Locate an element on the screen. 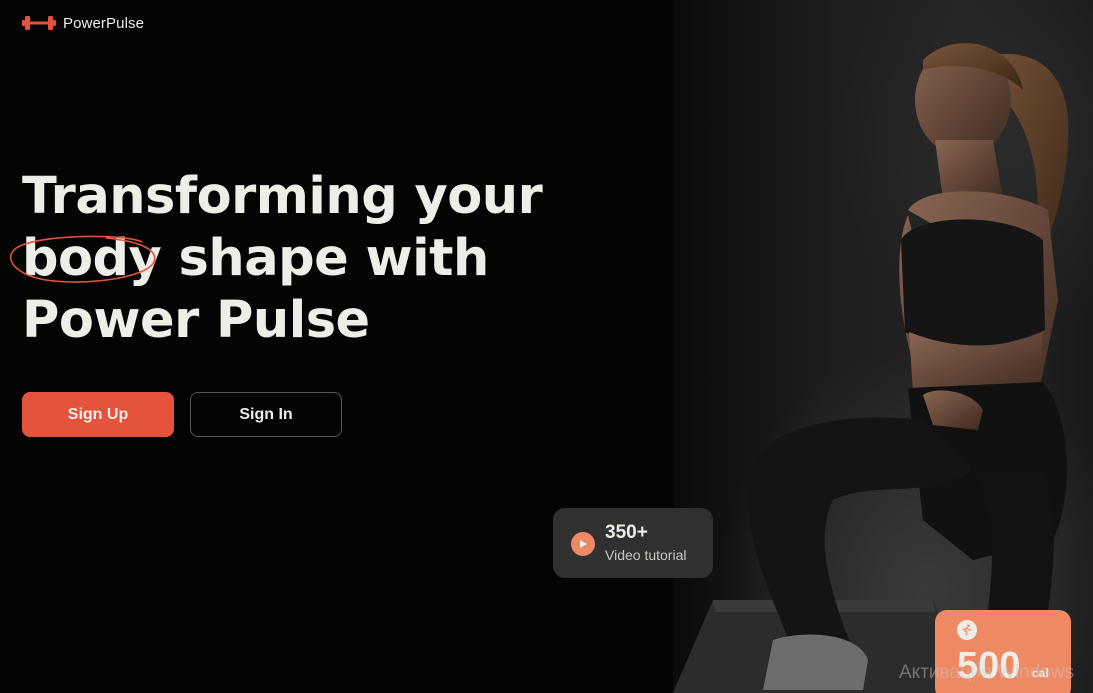 This screenshot has height=693, width=1093. hero-title-line-3: Power Pulse is located at coordinates (196, 320).